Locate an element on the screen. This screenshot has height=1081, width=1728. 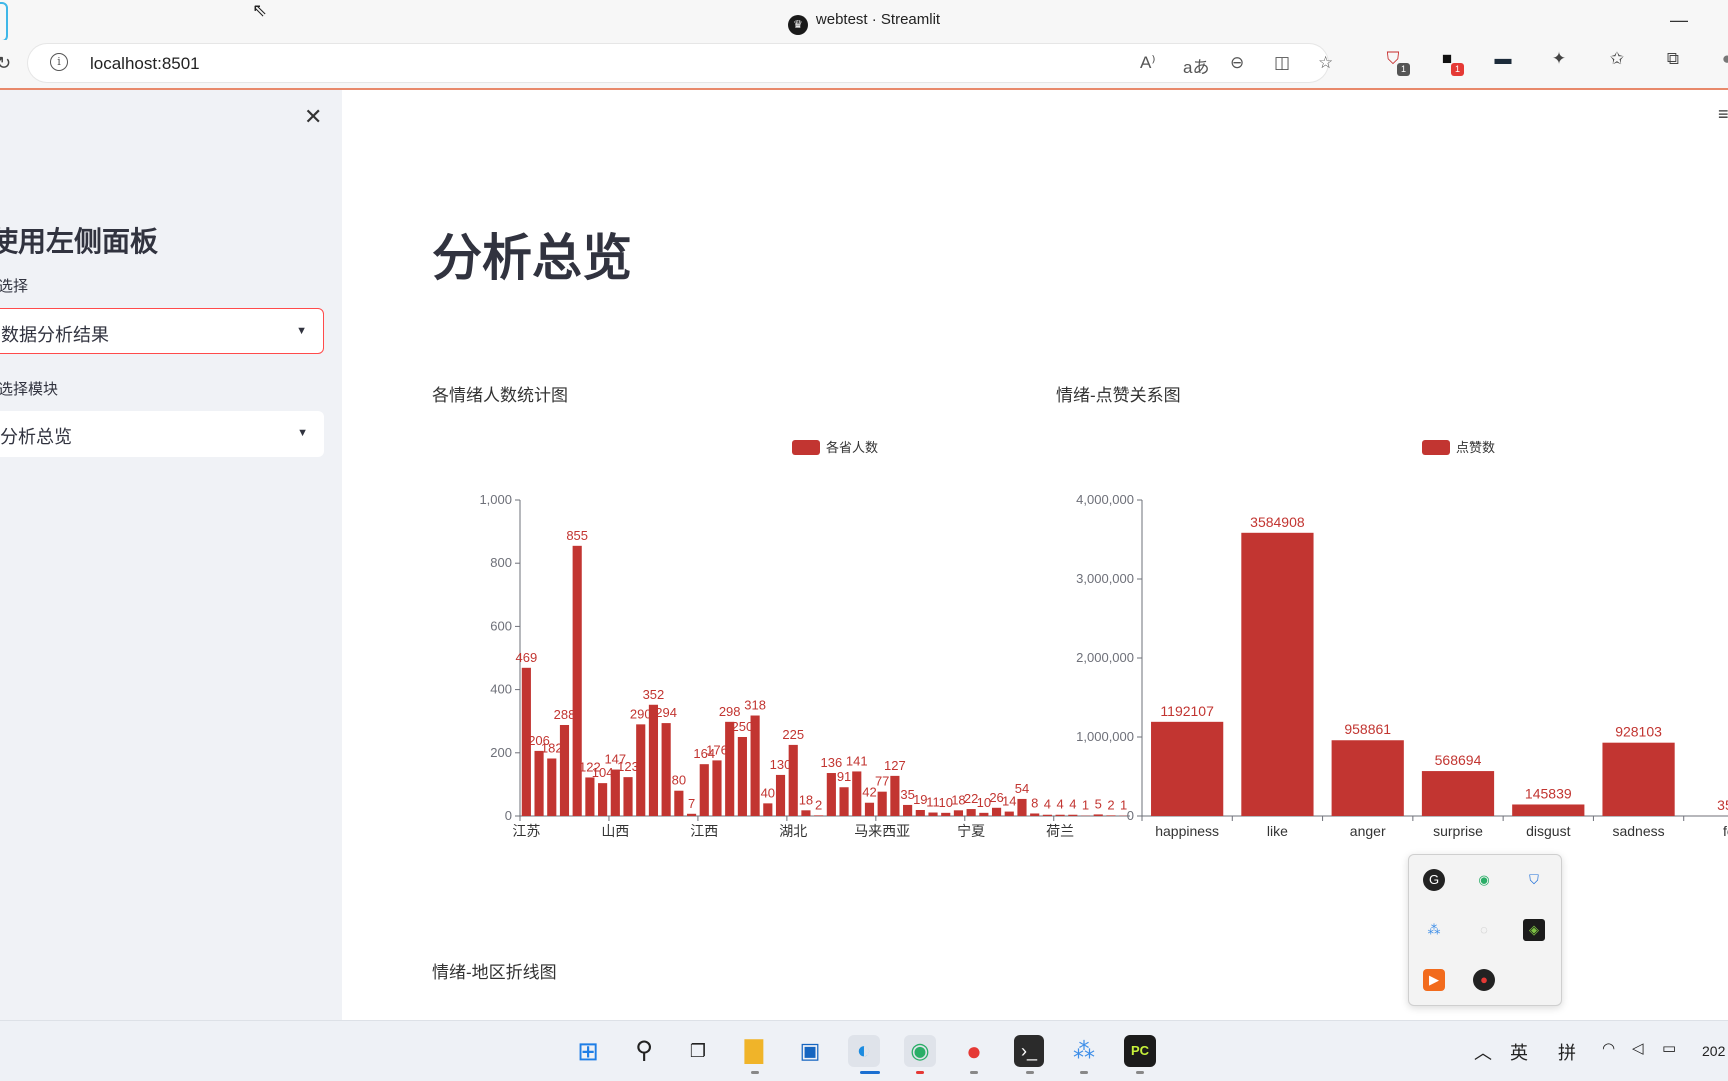
wechat-icon: ◉ is located at coordinates (1484, 880).